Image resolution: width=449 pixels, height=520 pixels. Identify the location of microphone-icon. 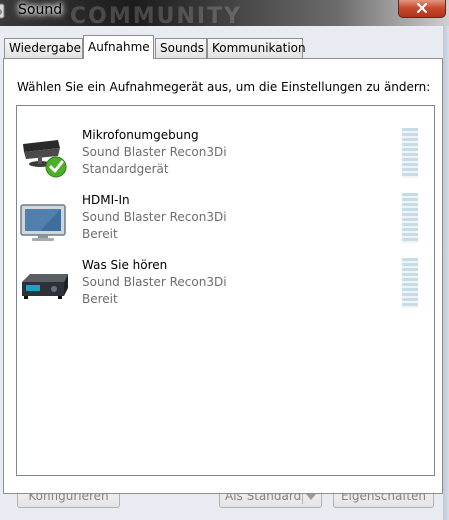
(45, 159).